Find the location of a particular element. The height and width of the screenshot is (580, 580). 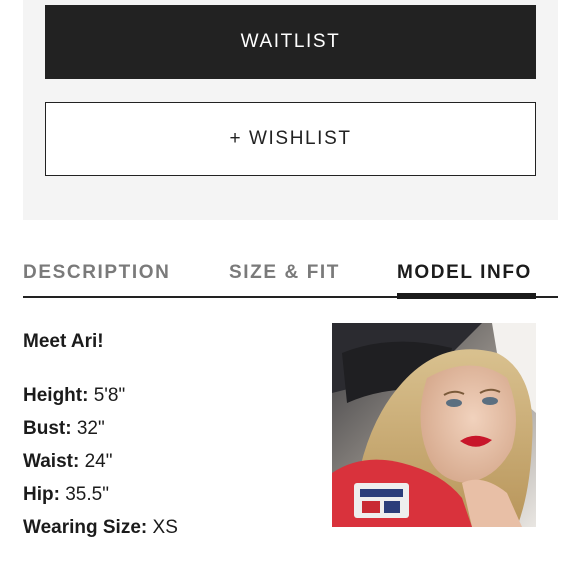

stat-label: Hip: is located at coordinates (41, 494).